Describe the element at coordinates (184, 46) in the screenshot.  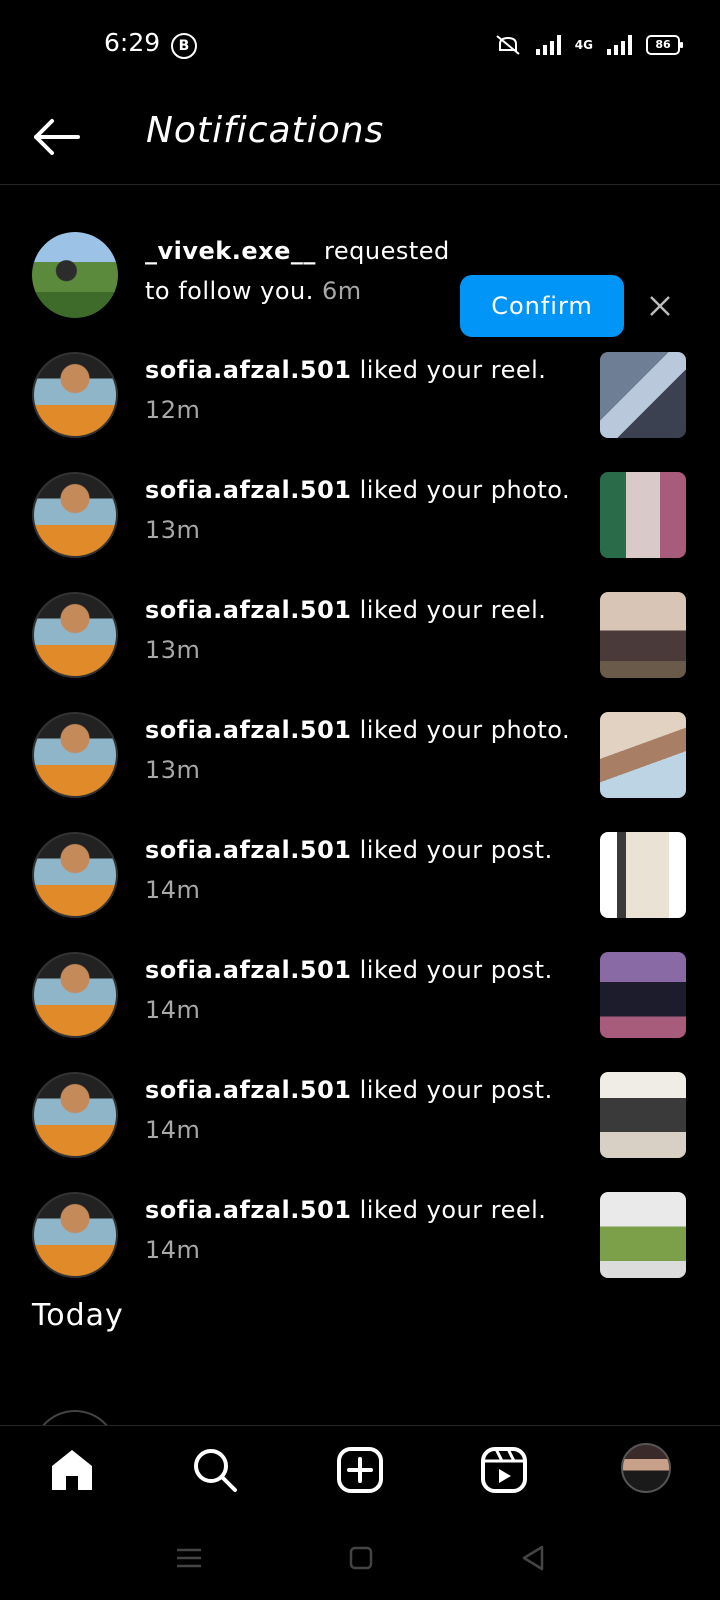
I see `status-b-icon: B` at that location.